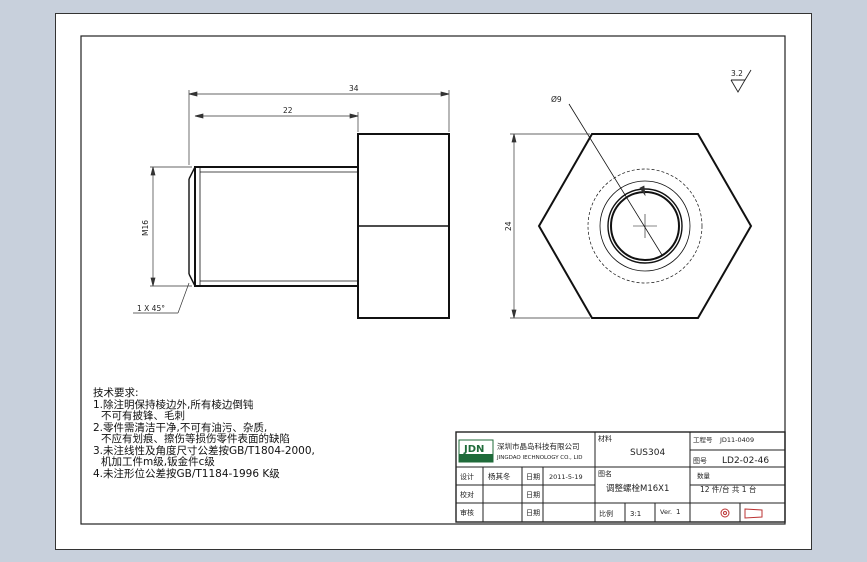  What do you see at coordinates (737, 73) in the screenshot?
I see `roughness-text: 3.2` at bounding box center [737, 73].